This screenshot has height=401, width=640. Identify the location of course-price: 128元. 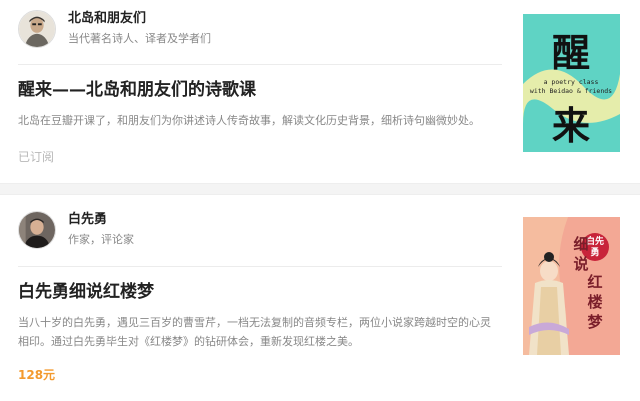
(37, 375).